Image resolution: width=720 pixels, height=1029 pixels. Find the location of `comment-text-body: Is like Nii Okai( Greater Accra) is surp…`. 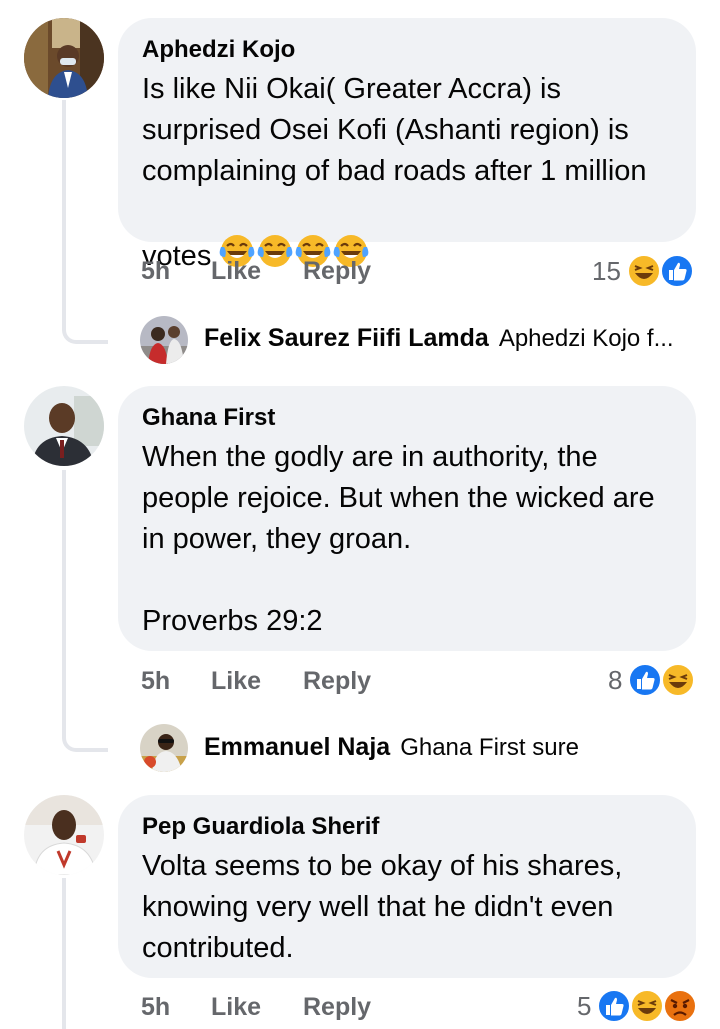

comment-text-body: Is like Nii Okai( Greater Accra) is surp… is located at coordinates (394, 172).